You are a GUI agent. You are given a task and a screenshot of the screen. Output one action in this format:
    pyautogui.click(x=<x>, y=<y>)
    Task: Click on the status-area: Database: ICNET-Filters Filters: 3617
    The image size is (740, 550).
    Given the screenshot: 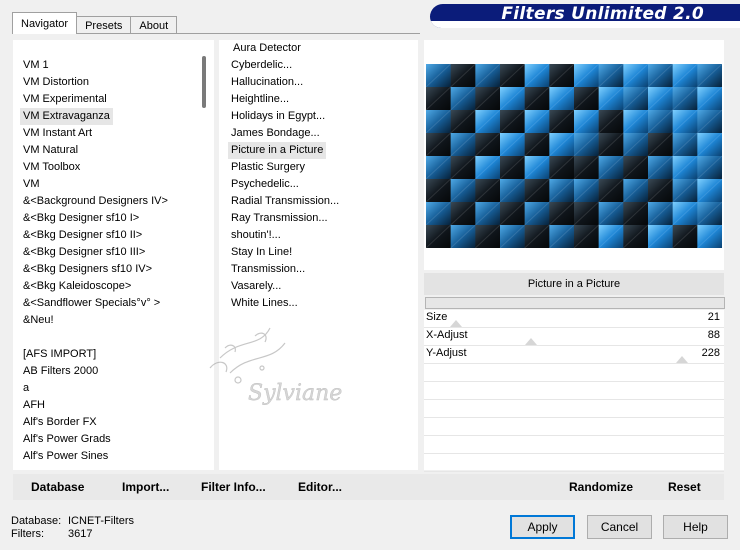 What is the action you would take?
    pyautogui.click(x=72, y=528)
    